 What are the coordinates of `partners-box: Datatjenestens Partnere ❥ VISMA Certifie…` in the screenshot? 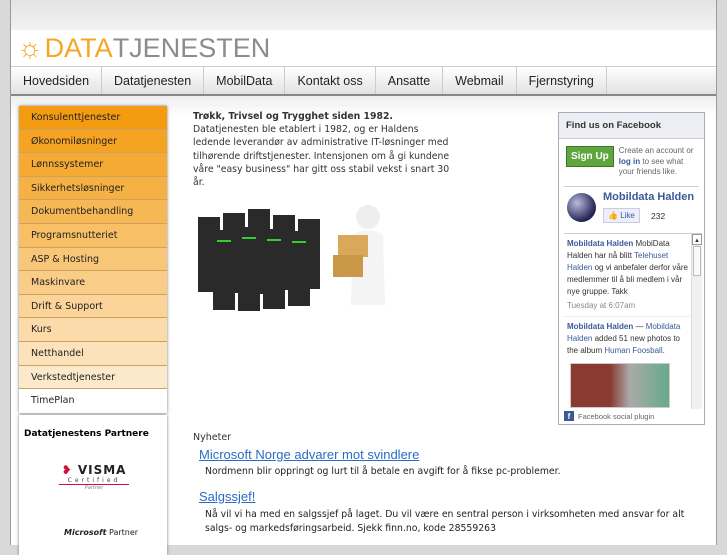 It's located at (93, 485).